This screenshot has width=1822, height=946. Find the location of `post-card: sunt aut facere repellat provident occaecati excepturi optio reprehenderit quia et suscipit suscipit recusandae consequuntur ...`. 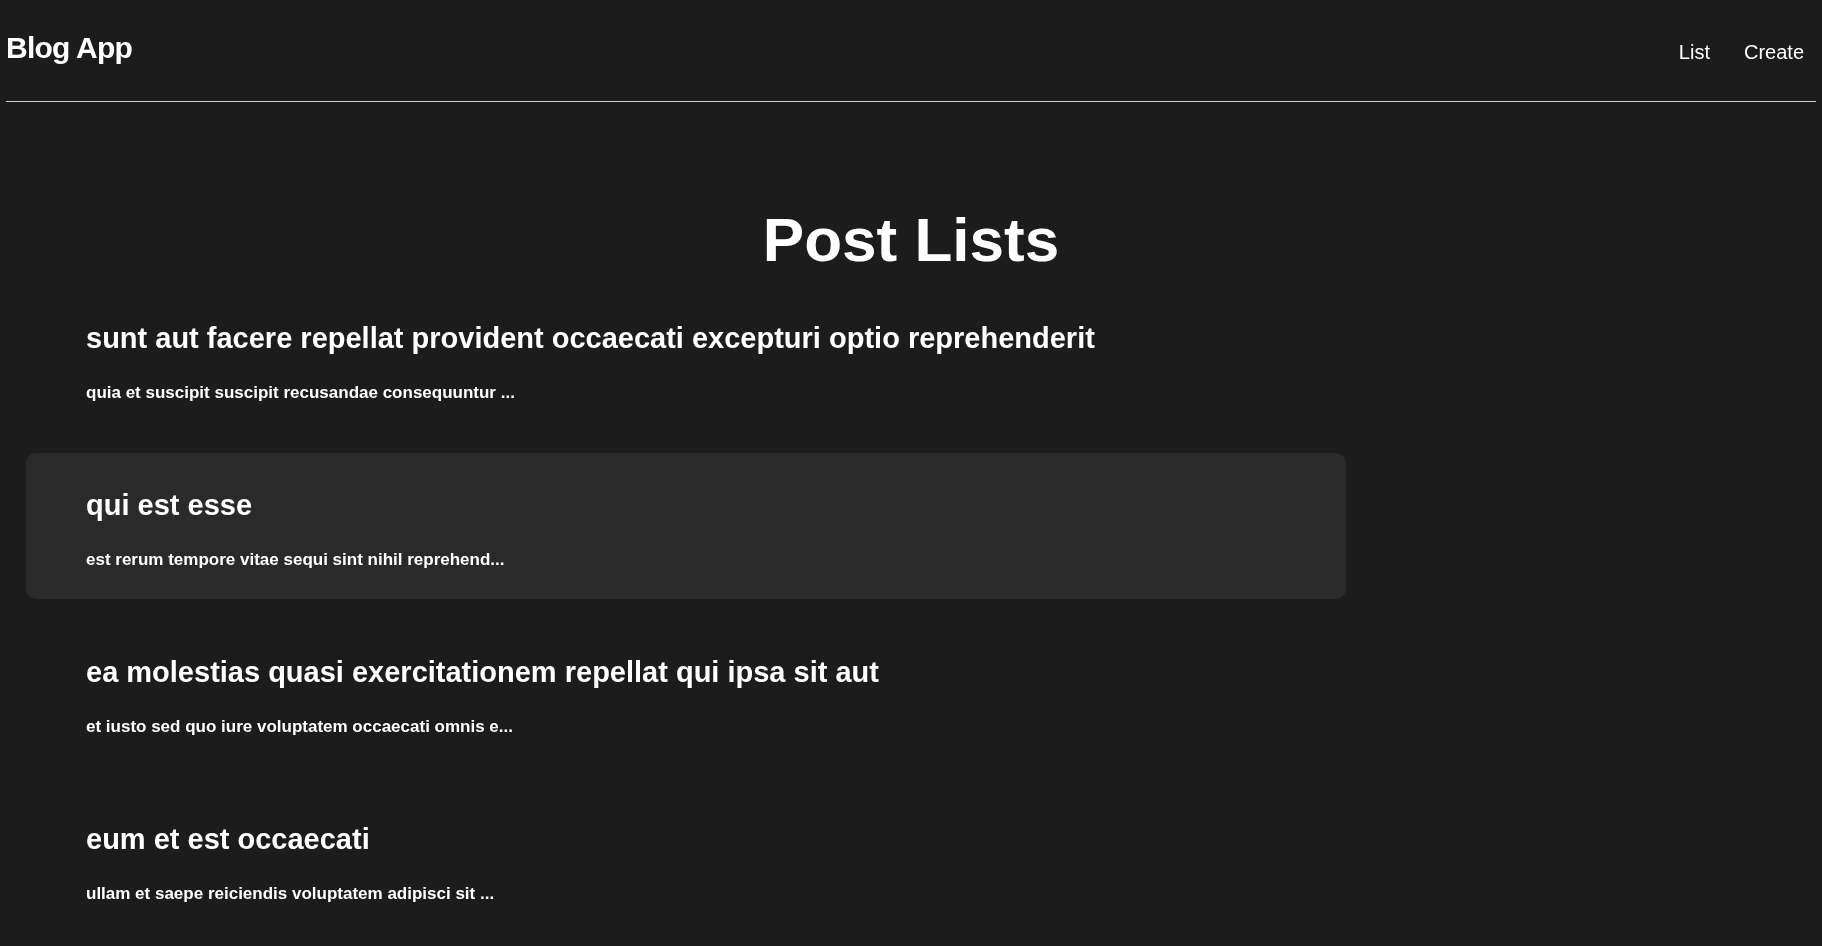

post-card: sunt aut facere repellat provident occaecati excepturi optio reprehenderit quia et suscipit suscipit recusandae consequuntur ... is located at coordinates (686, 359).